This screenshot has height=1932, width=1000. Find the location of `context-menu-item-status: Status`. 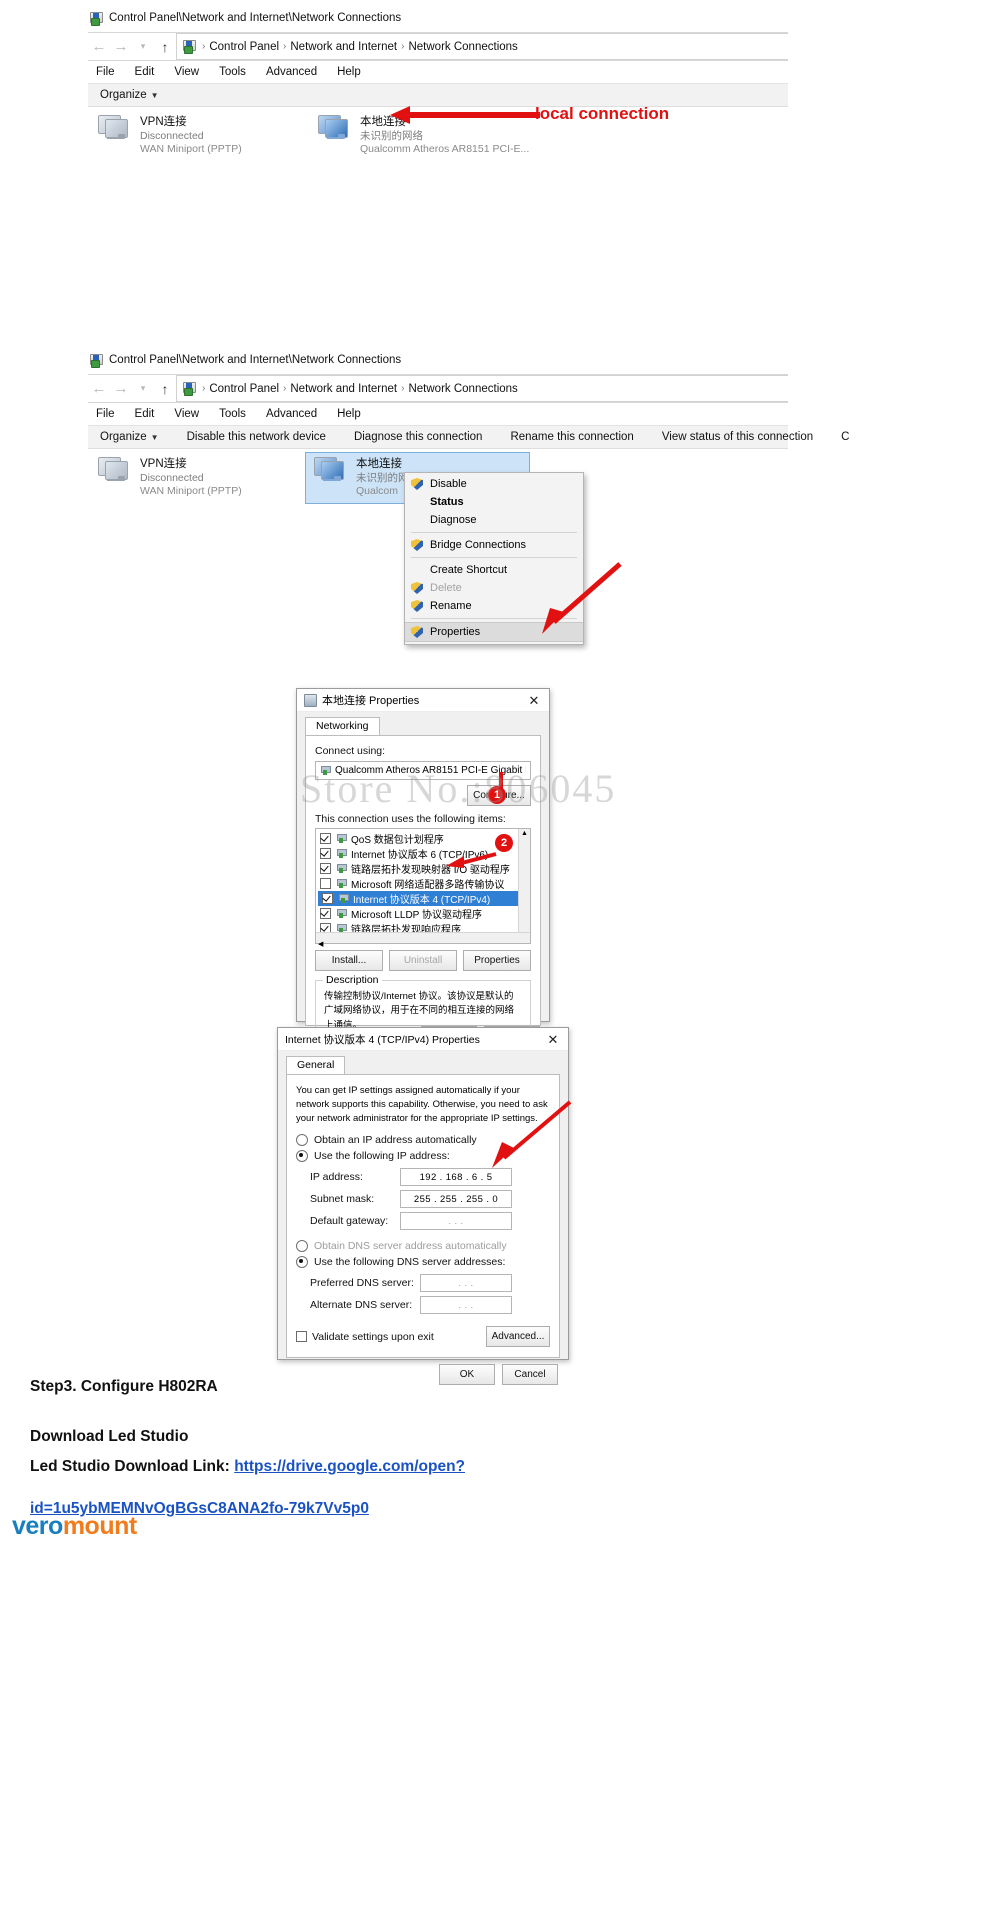

context-menu-item-status: Status is located at coordinates (494, 502).